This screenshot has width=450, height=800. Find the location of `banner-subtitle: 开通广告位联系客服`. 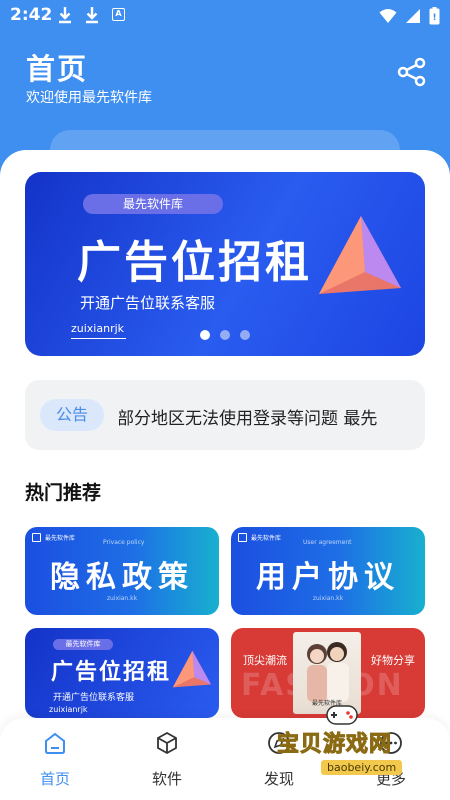

banner-subtitle: 开通广告位联系客服 is located at coordinates (148, 303).